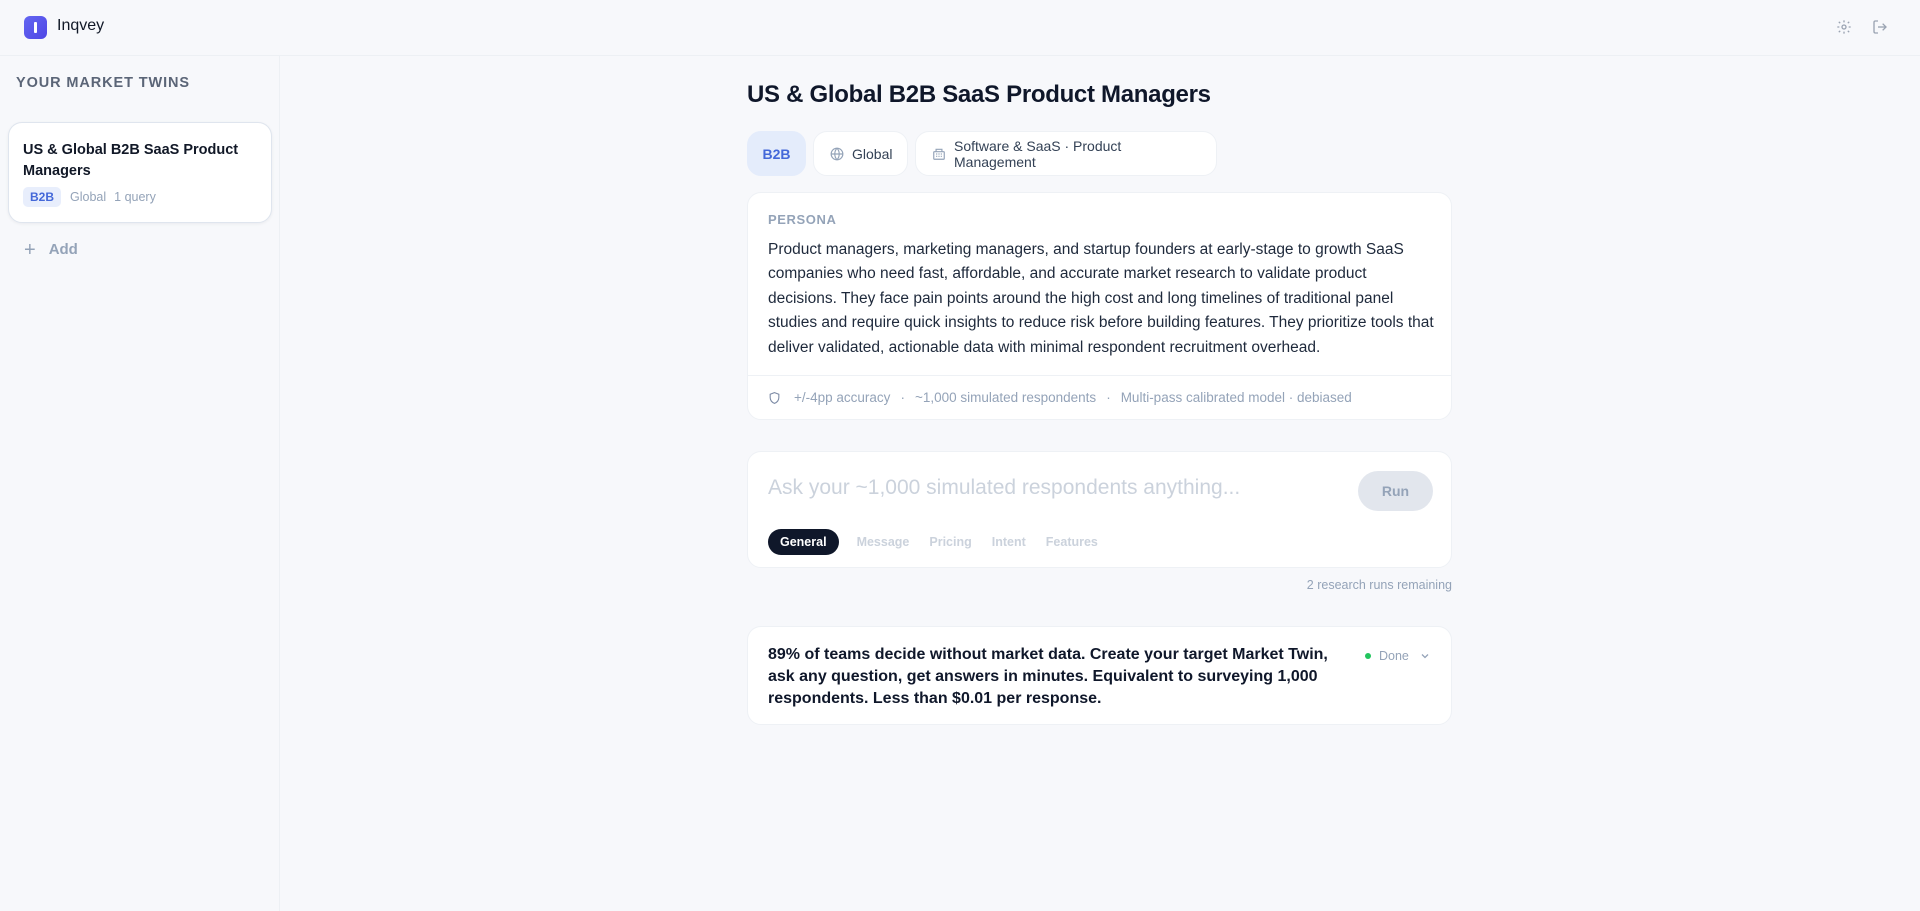  What do you see at coordinates (1394, 656) in the screenshot?
I see `status-label: Done` at bounding box center [1394, 656].